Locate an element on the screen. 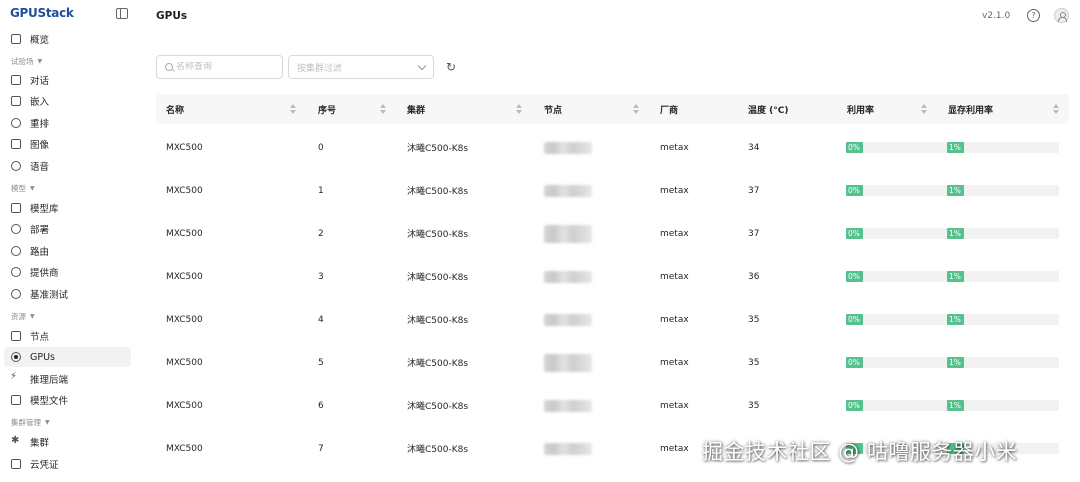 The width and height of the screenshot is (1080, 482). embed-icon is located at coordinates (16, 101).